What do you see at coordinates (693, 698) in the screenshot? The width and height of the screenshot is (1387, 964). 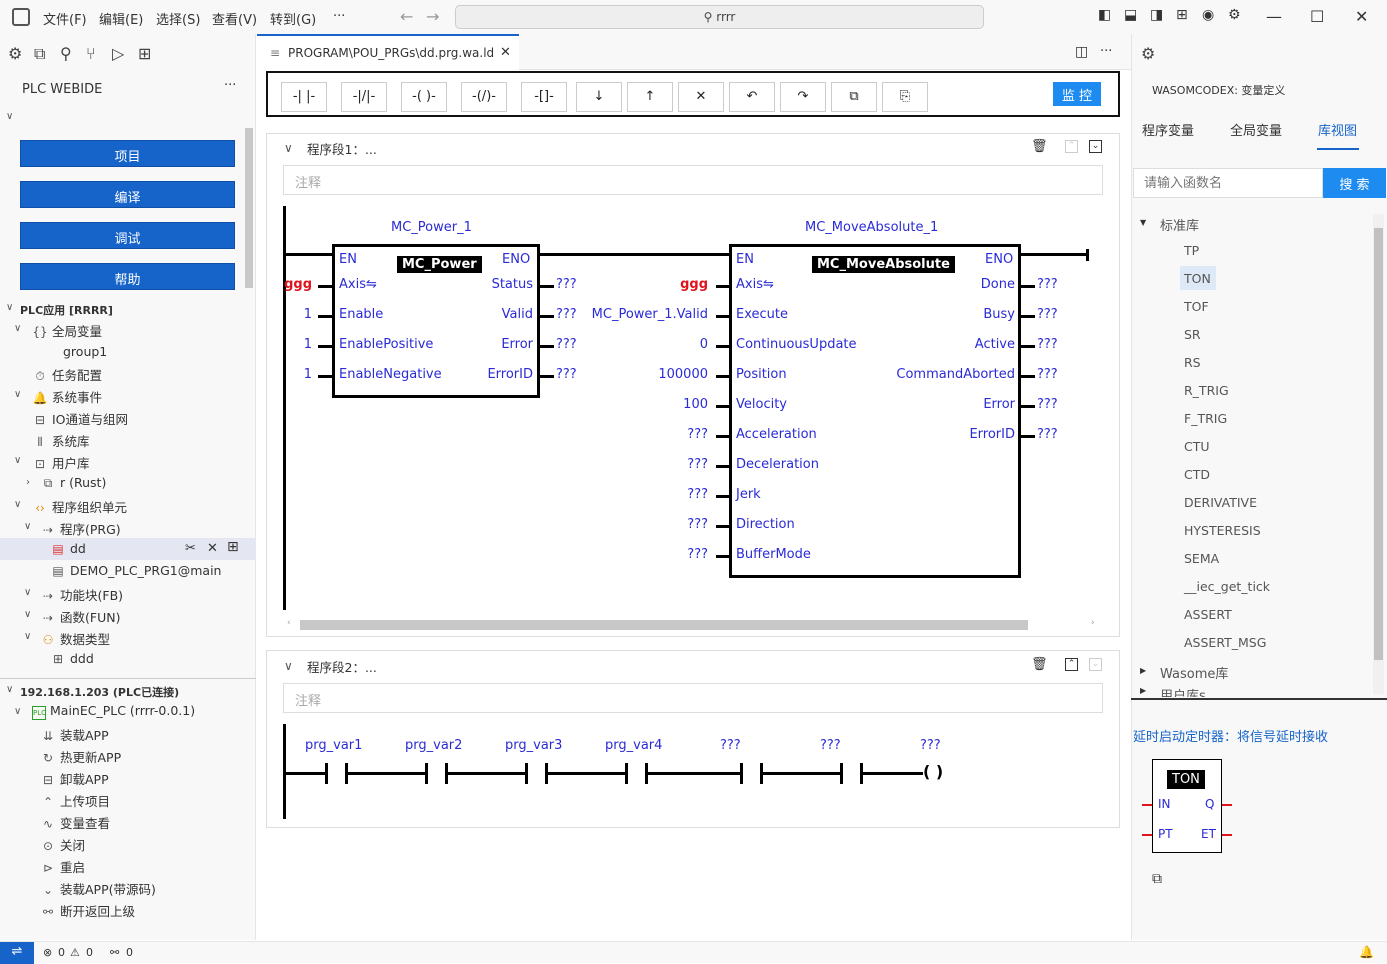 I see `comment-input-2: 注释` at bounding box center [693, 698].